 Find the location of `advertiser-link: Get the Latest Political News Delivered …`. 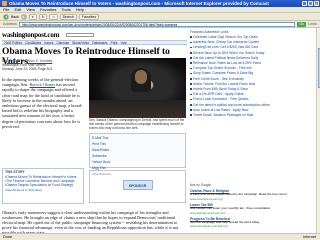

advertiser-link: Get the Latest Political News Delivered … is located at coordinates (252, 58).